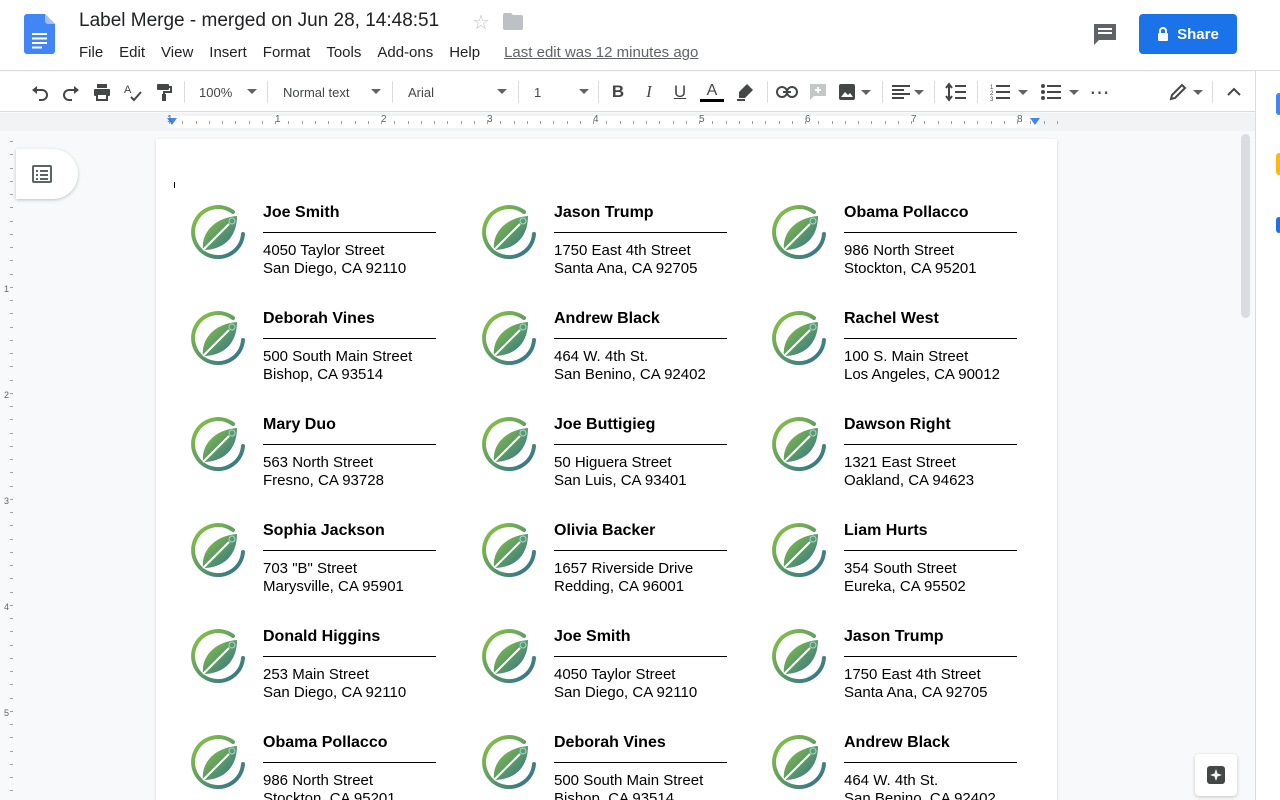 The height and width of the screenshot is (800, 1280). Describe the element at coordinates (1216, 775) in the screenshot. I see `explore-button` at that location.